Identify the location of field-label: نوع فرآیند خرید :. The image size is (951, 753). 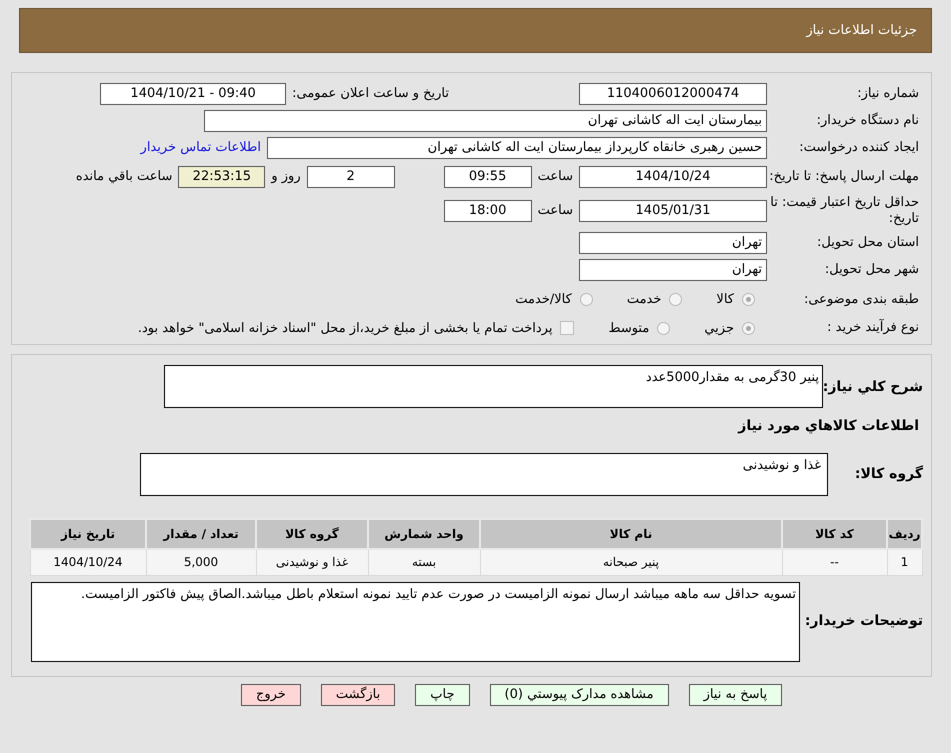
(872, 328).